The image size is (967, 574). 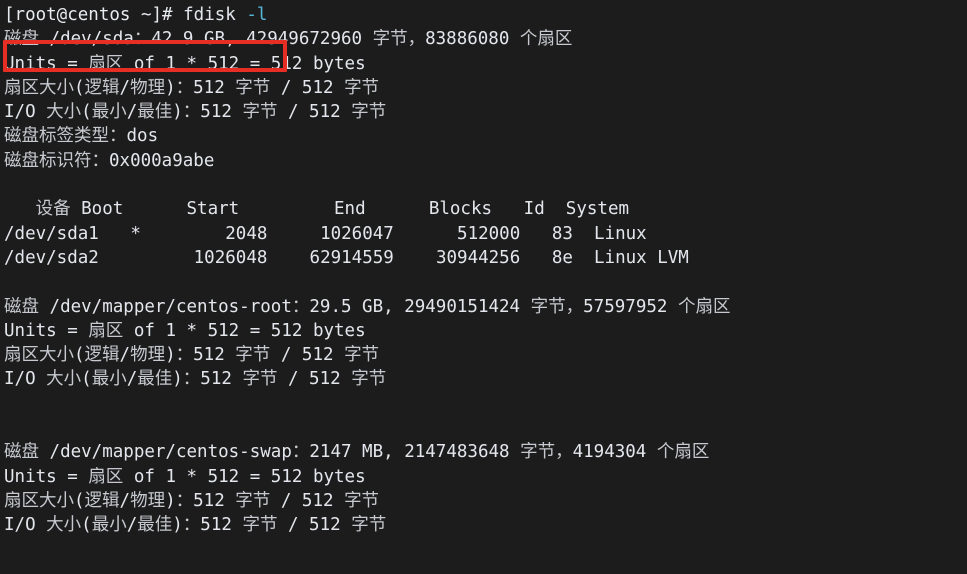 I want to click on output-line-root-io-size: I/O 大小(最小/最佳)：512 字节 / 512 字节, so click(x=485, y=379).